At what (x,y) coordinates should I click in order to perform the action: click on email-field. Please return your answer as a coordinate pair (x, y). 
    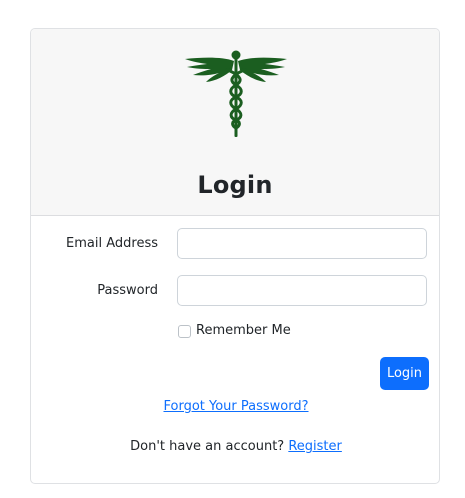
    Looking at the image, I should click on (302, 243).